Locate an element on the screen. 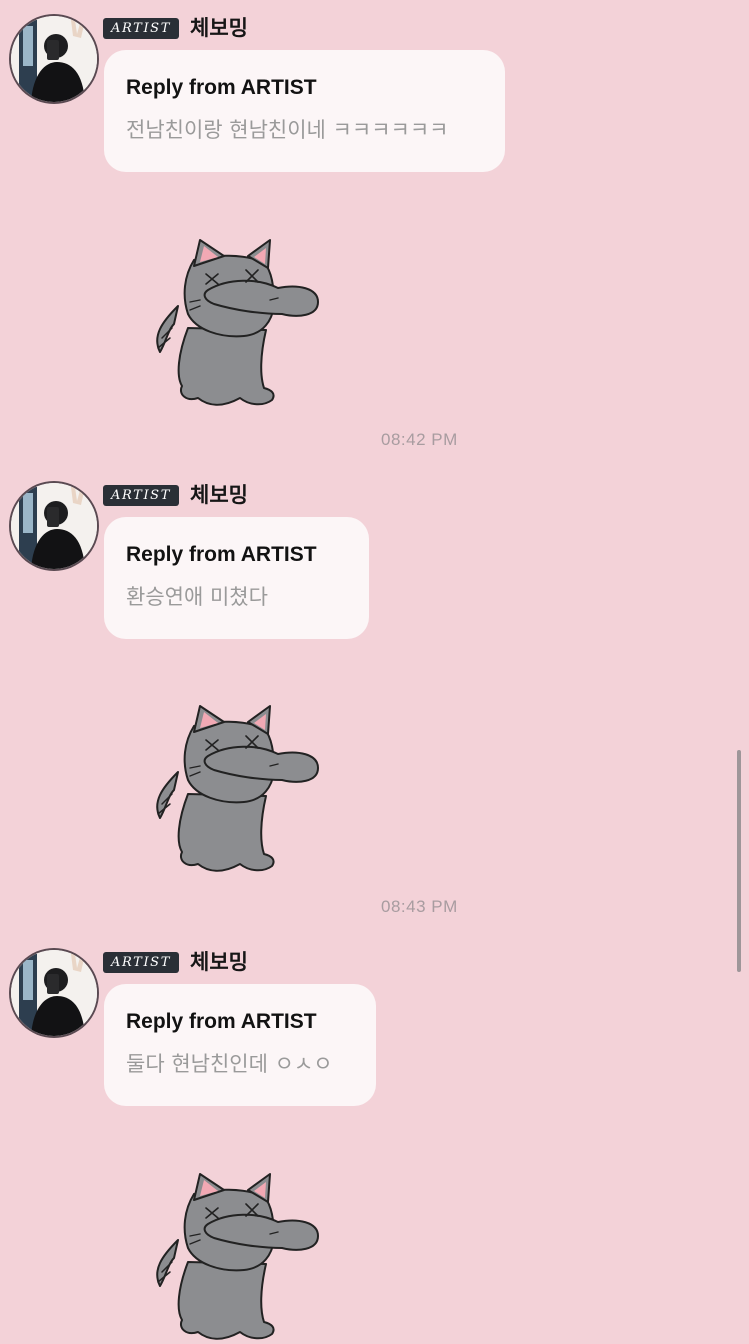  reply-bubble: Reply from ARTIST 전남친이랑 현남친이네 ㅋㅋㅋㅋㅋㅋ is located at coordinates (304, 111).